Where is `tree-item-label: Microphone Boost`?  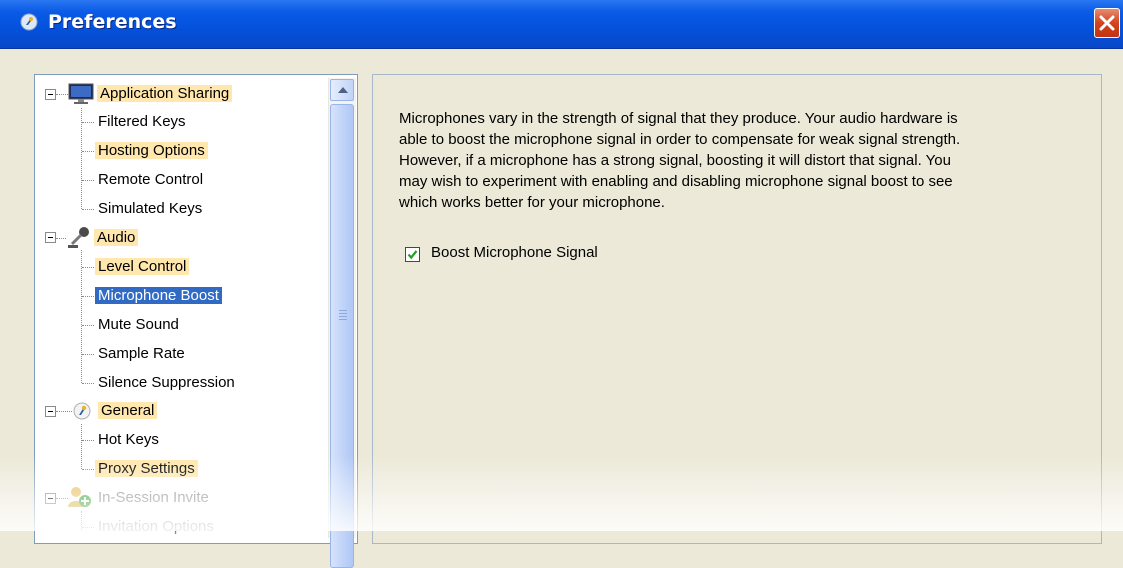
tree-item-label: Microphone Boost is located at coordinates (158, 295).